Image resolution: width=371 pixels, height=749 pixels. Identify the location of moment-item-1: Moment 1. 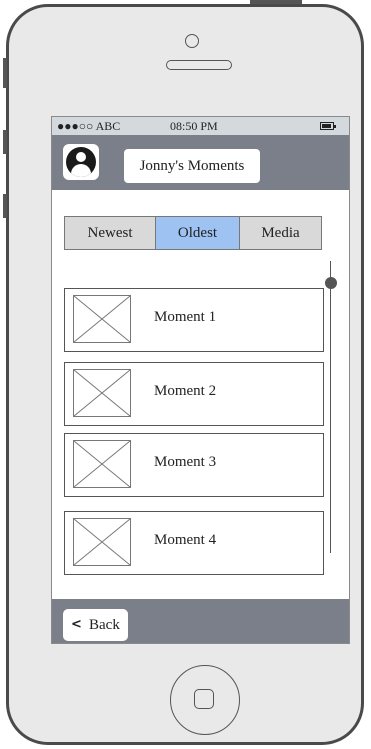
(194, 320).